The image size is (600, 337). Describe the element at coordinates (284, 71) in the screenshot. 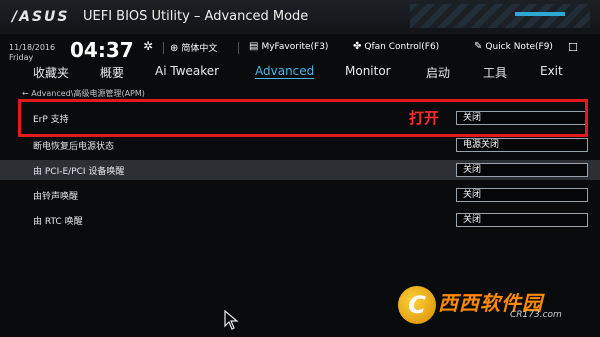

I see `tab-advanced: Advanced` at that location.